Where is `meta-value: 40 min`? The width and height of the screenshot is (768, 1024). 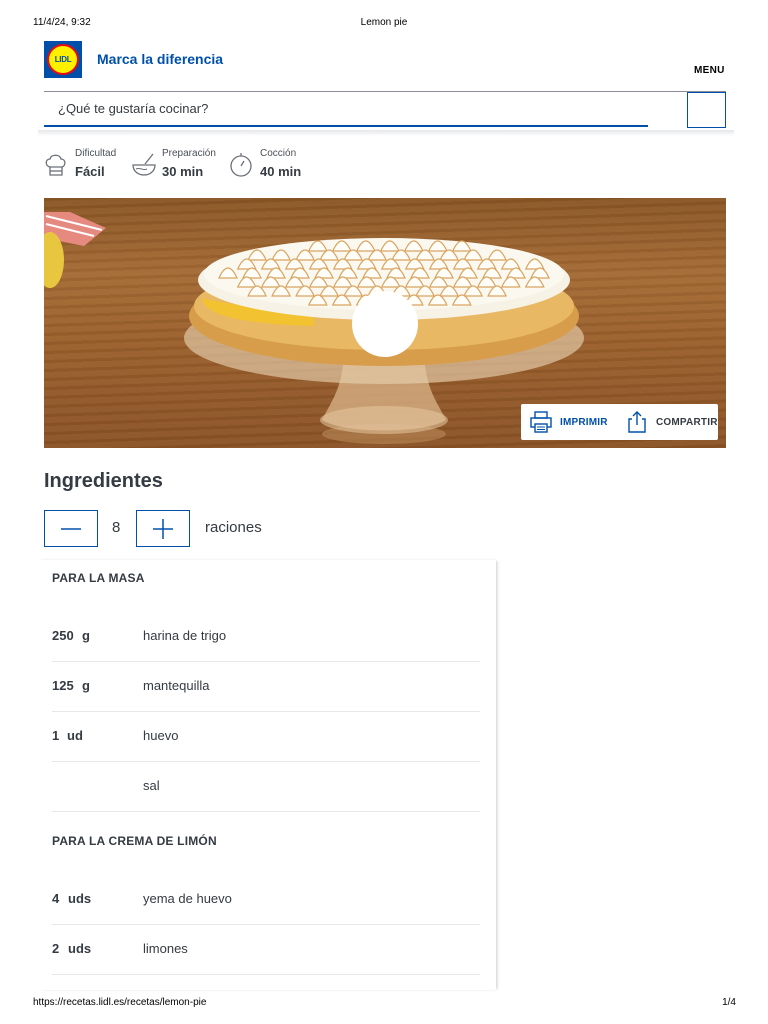
meta-value: 40 min is located at coordinates (281, 171).